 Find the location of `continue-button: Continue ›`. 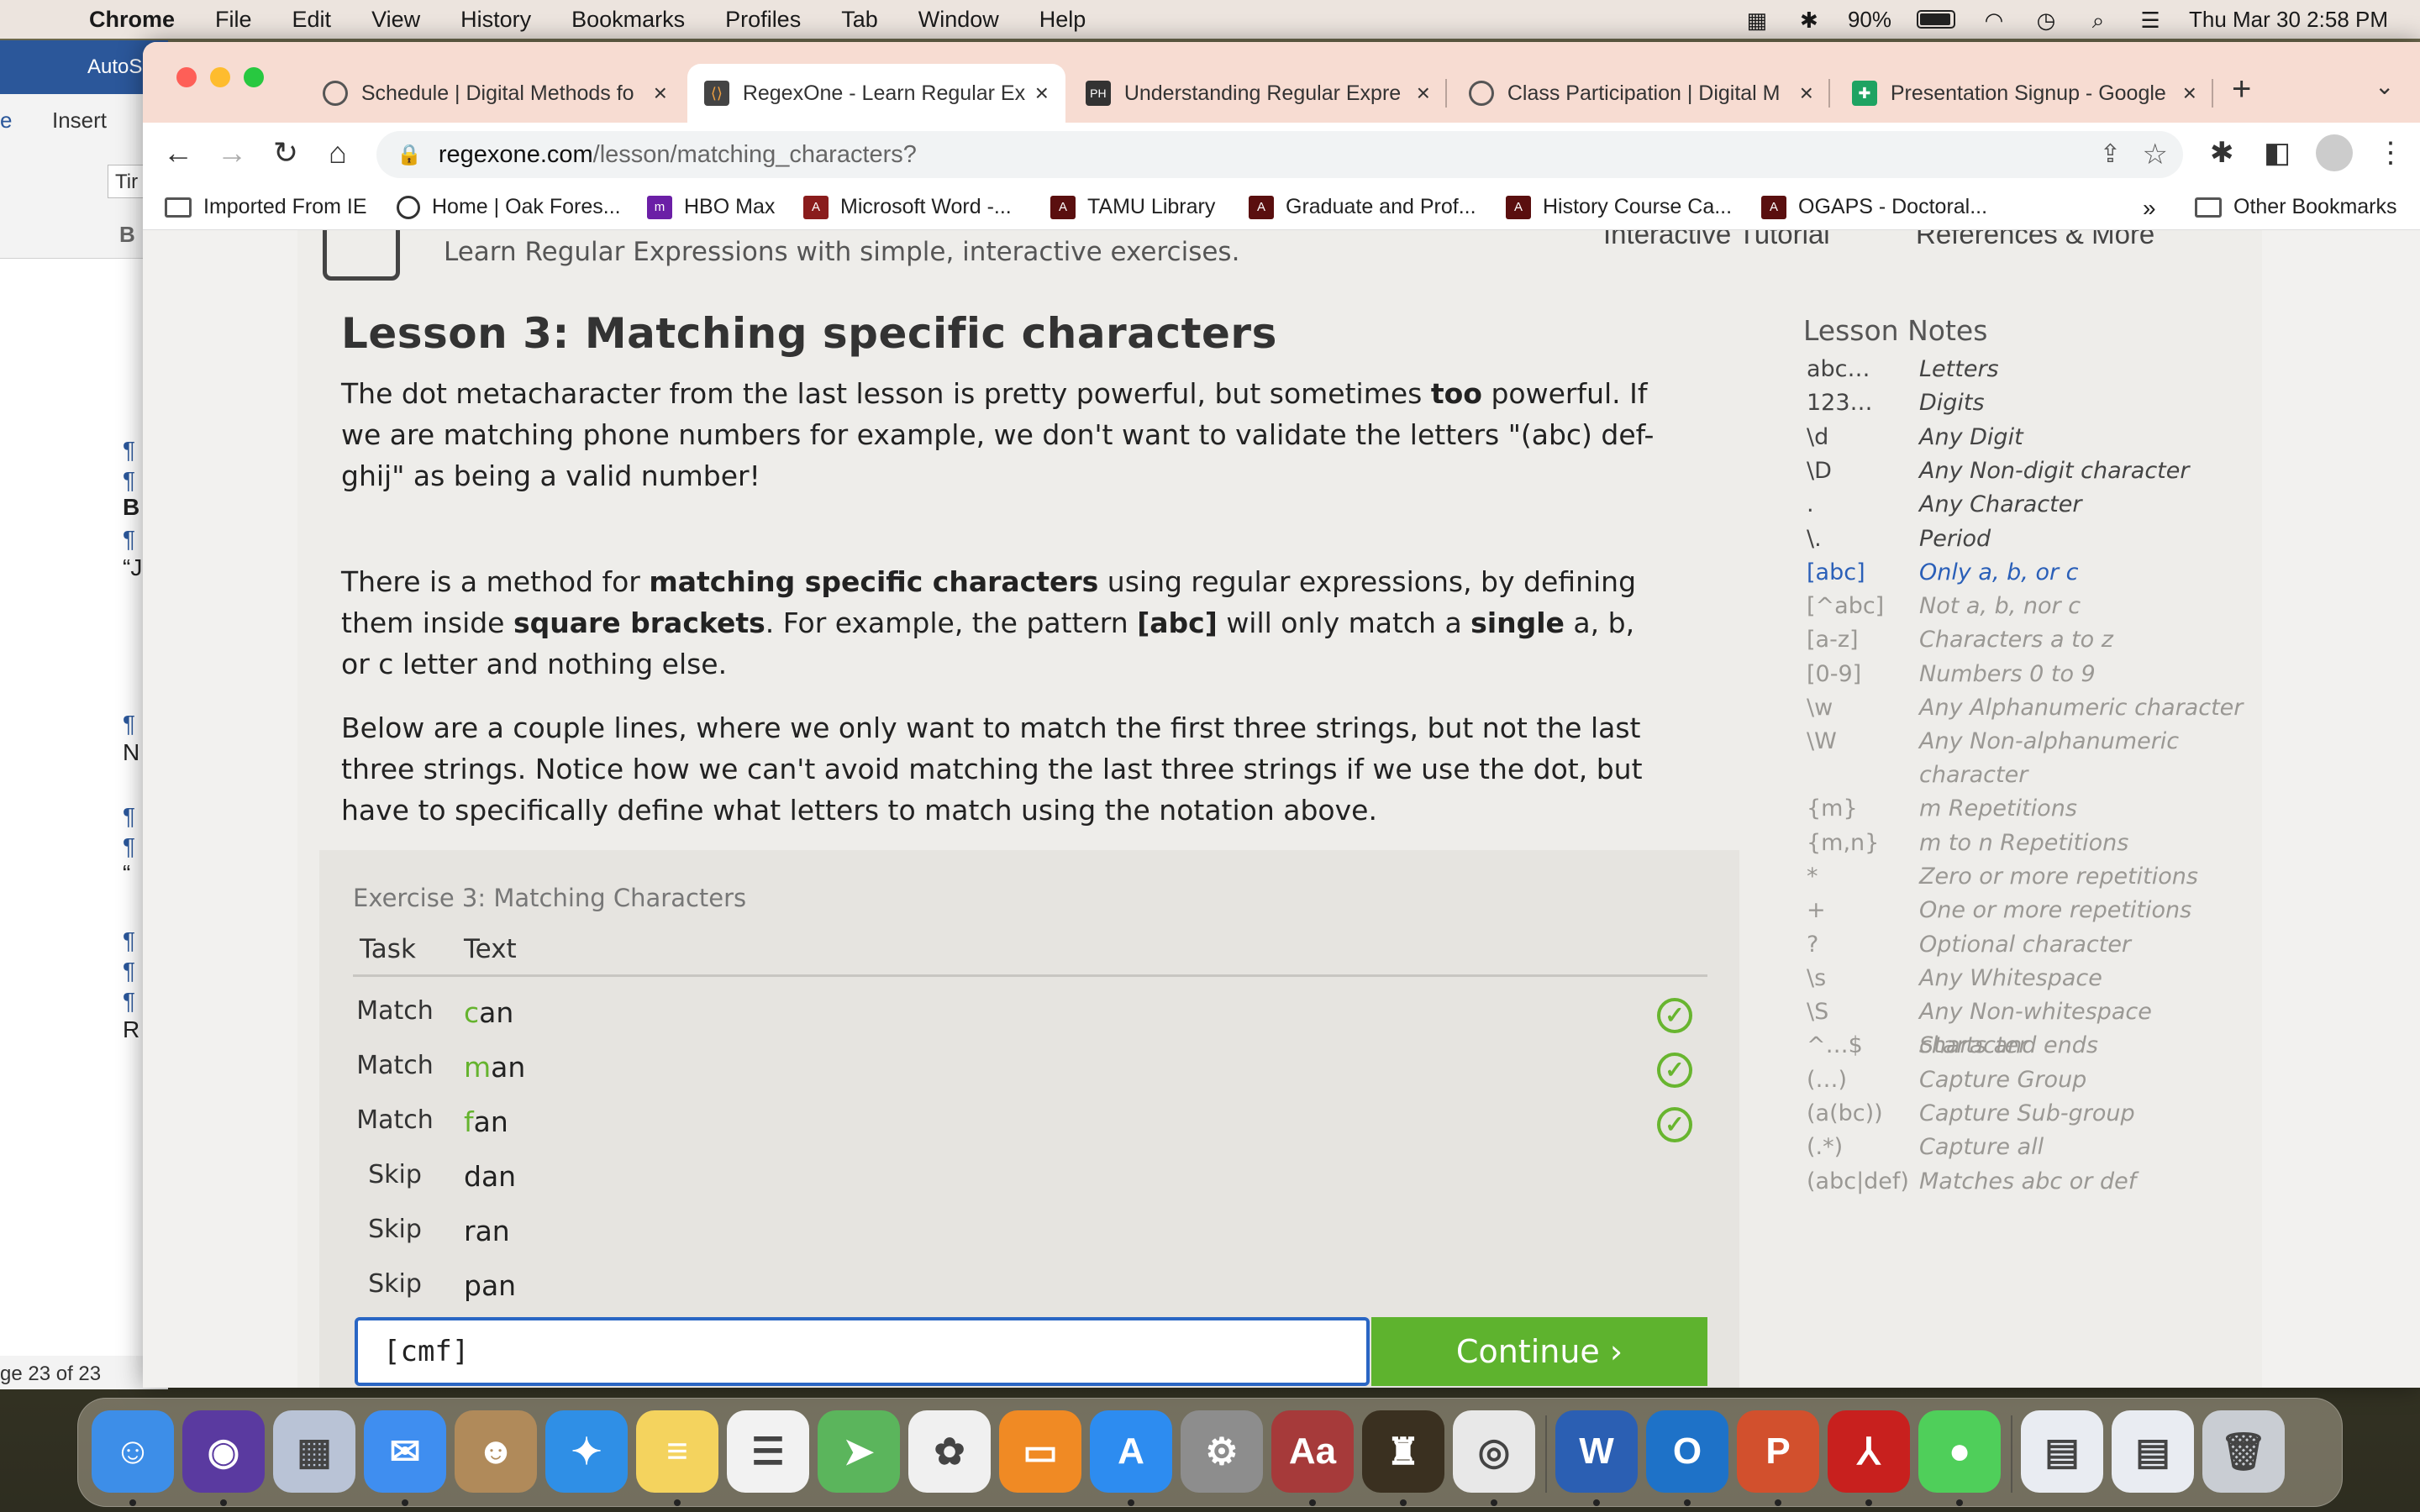

continue-button: Continue › is located at coordinates (1539, 1351).